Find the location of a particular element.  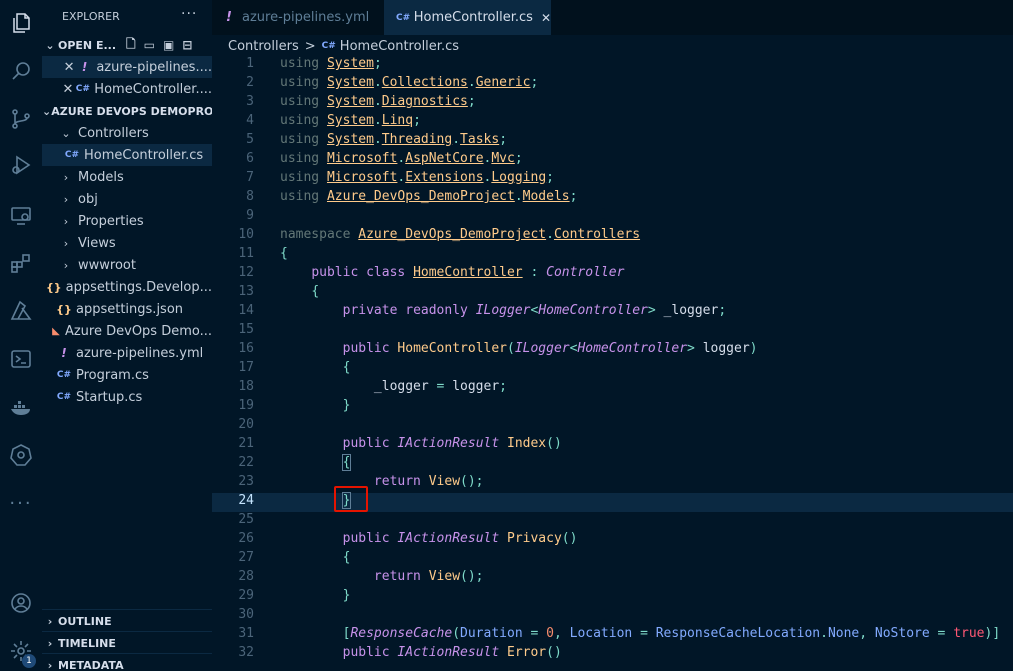

tree-item-program: C# Program.cs is located at coordinates (127, 375).